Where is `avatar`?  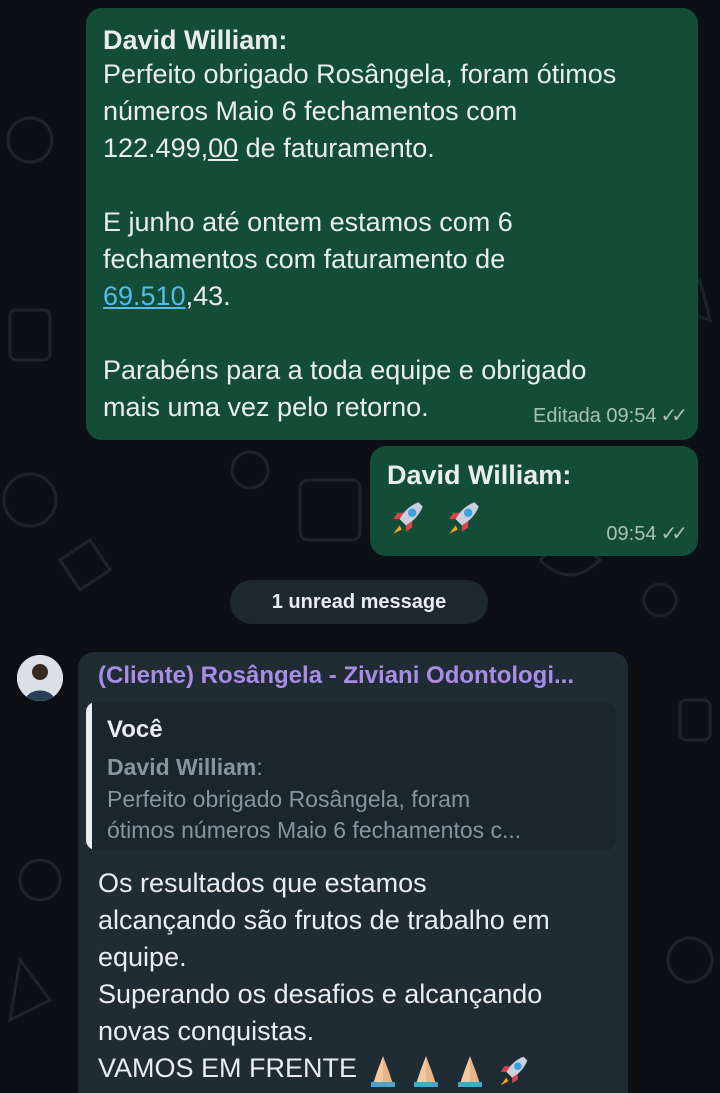
avatar is located at coordinates (40, 678).